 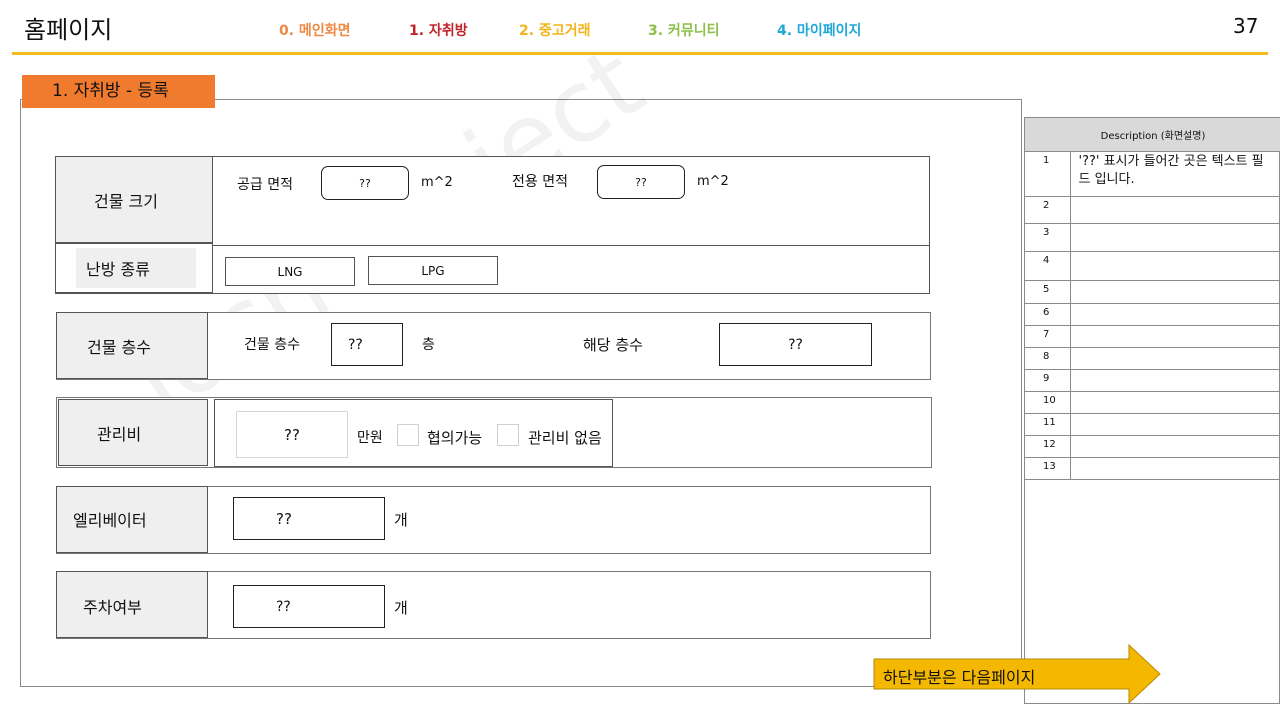 What do you see at coordinates (1048, 424) in the screenshot?
I see `description-num: 11` at bounding box center [1048, 424].